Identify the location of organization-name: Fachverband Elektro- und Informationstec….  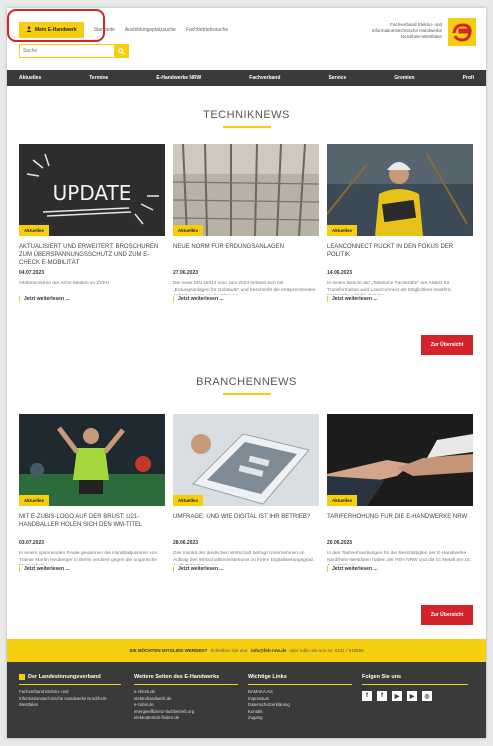
(406, 30).